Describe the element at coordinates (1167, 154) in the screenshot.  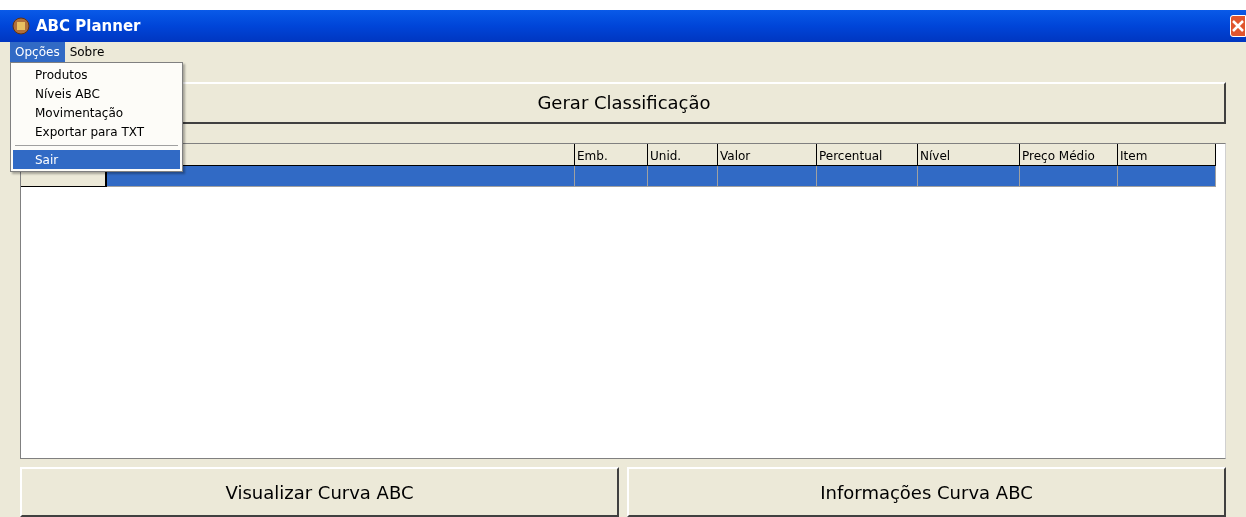
I see `column-header: Item` at that location.